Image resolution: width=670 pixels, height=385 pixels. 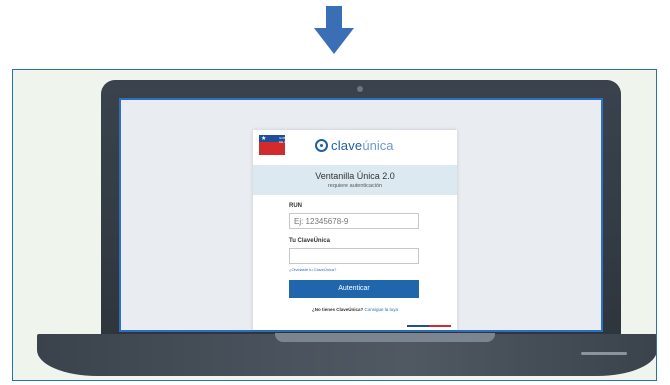 What do you see at coordinates (355, 186) in the screenshot?
I see `service-subtitle: requiere autenticación` at bounding box center [355, 186].